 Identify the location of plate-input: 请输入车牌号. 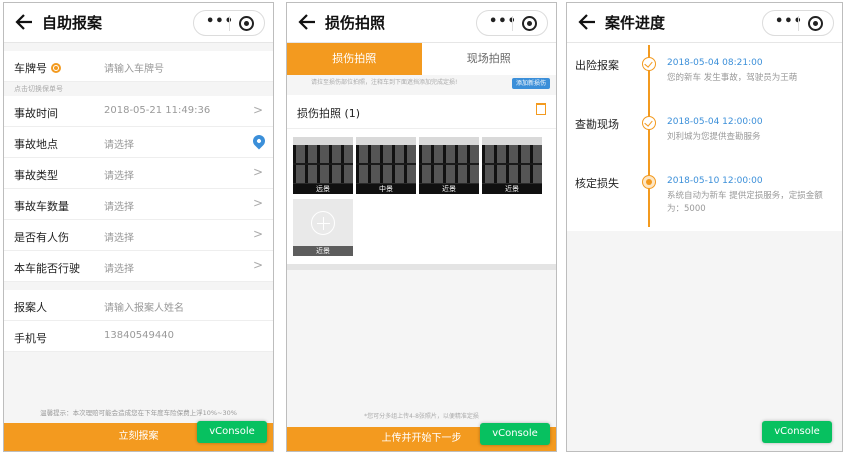
(134, 67).